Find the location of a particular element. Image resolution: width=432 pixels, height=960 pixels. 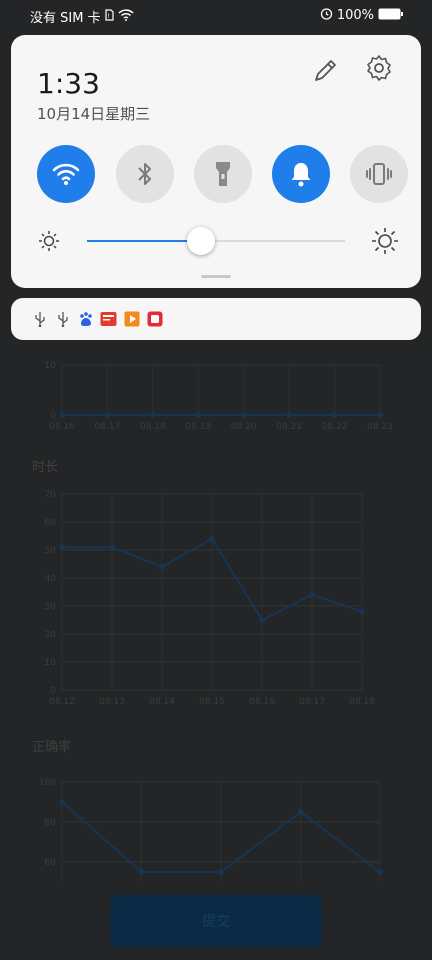

x-tick-label: 08.14 is located at coordinates (162, 702).